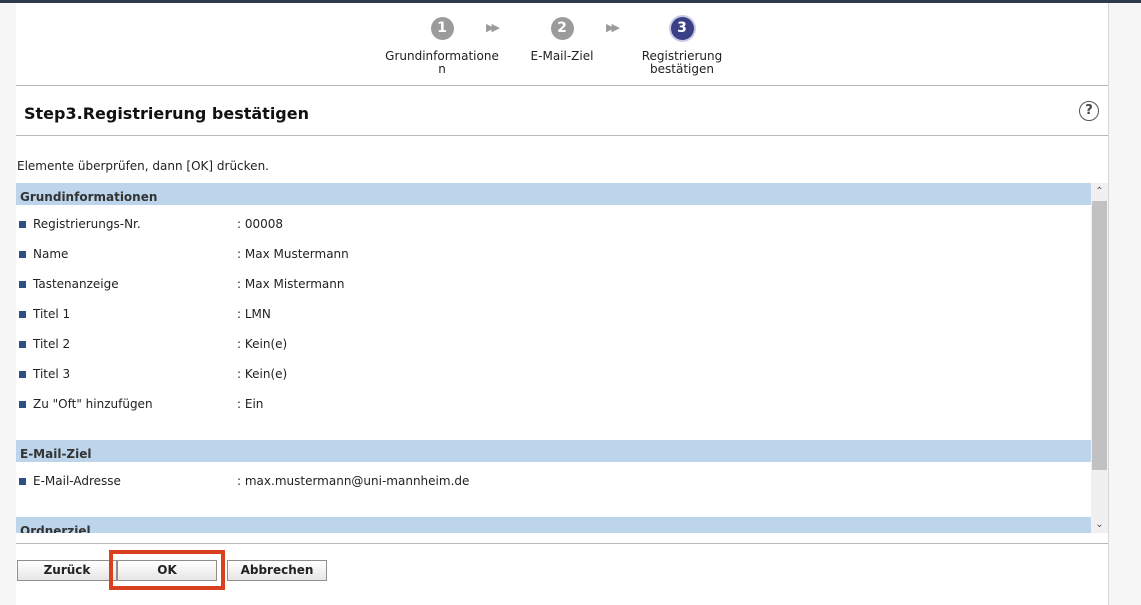 This screenshot has width=1141, height=605. What do you see at coordinates (353, 481) in the screenshot?
I see `row-value: : max.mustermann@uni-mannheim.de` at bounding box center [353, 481].